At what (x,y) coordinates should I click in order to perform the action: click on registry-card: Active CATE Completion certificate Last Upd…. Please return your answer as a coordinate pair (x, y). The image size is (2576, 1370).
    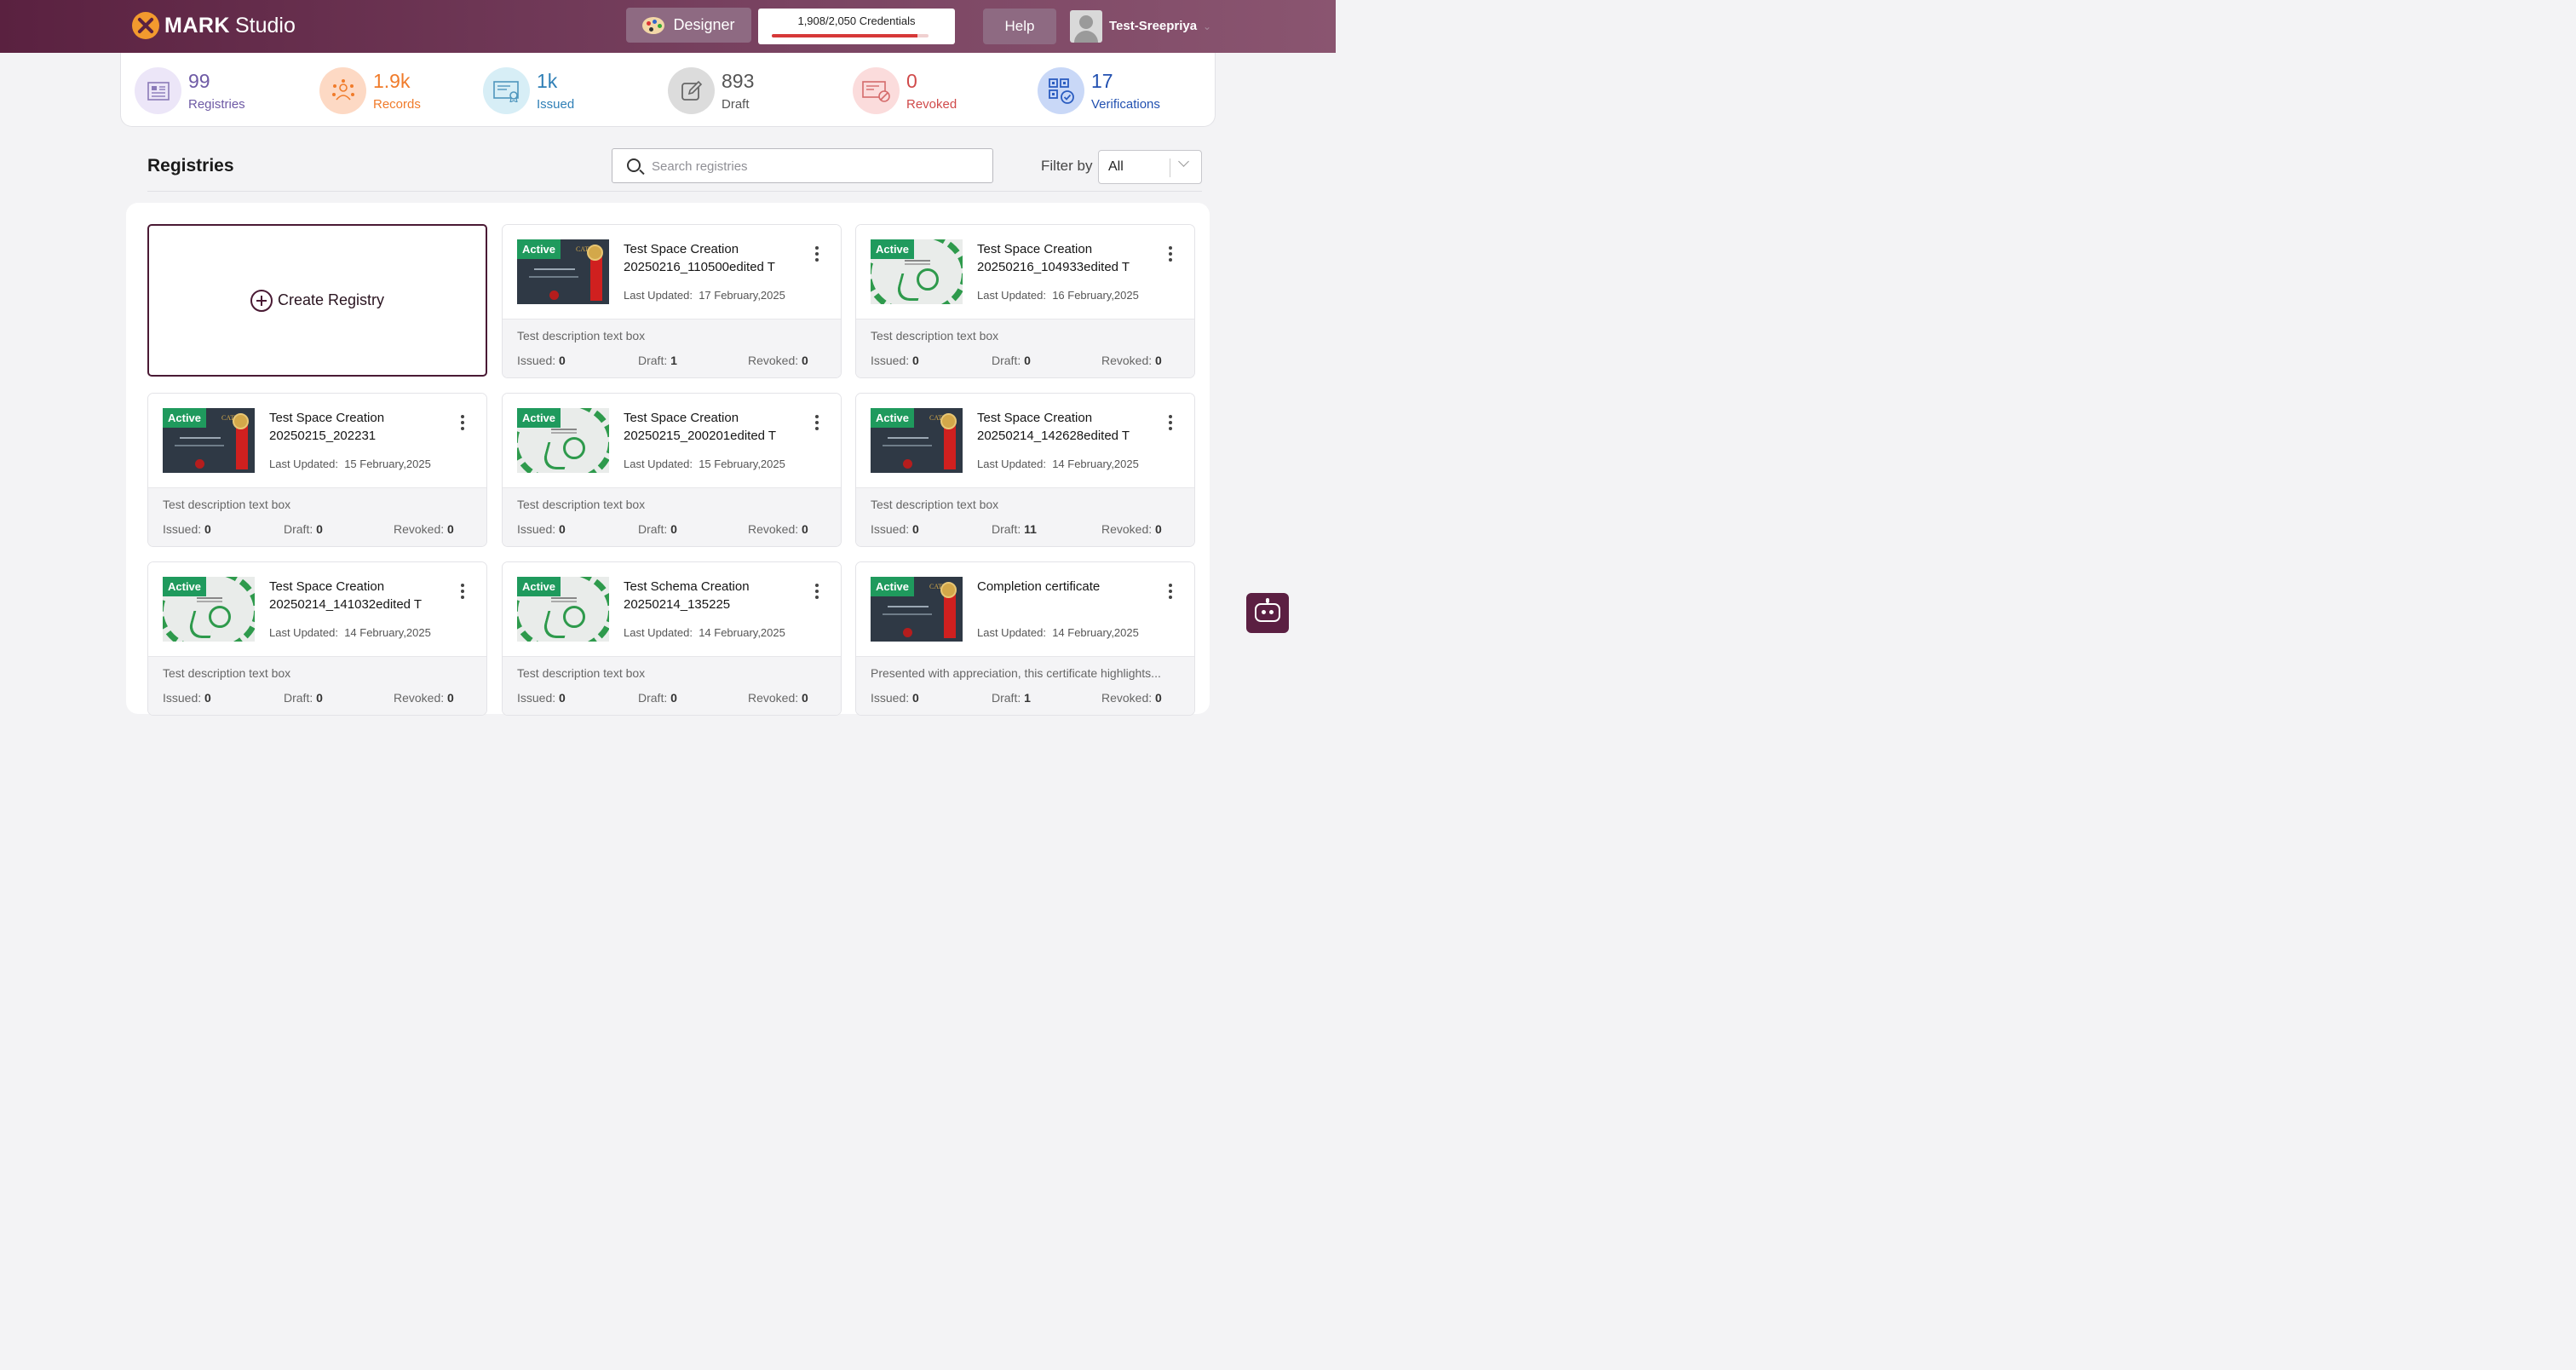
    Looking at the image, I should click on (1025, 638).